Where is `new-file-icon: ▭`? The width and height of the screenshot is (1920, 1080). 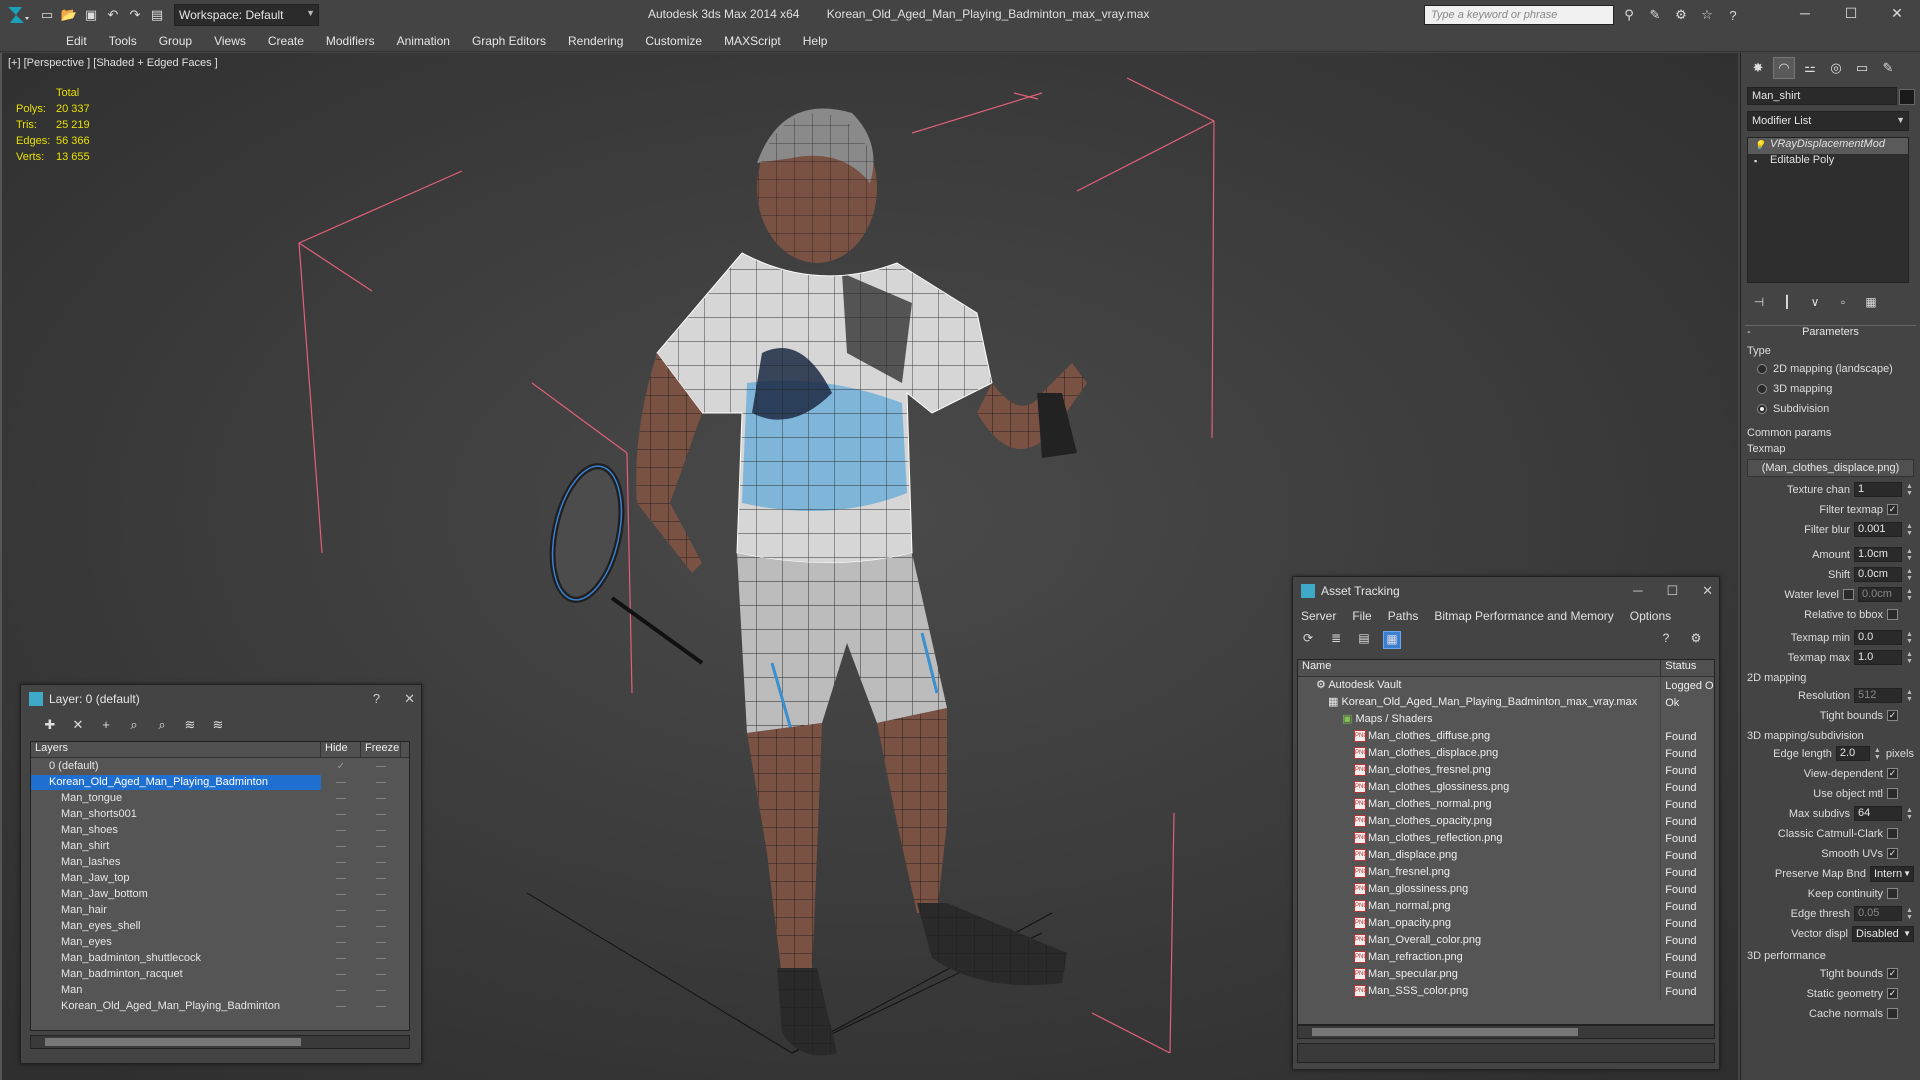
new-file-icon: ▭ is located at coordinates (47, 15).